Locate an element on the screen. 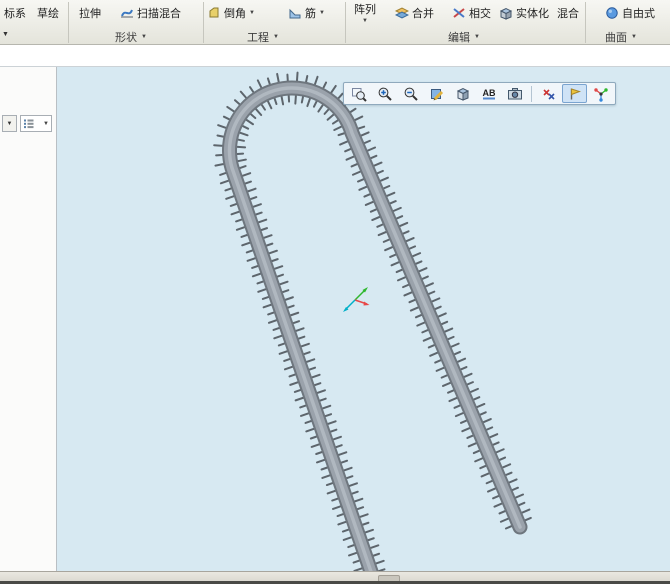 The image size is (670, 584). ribbon-button-swept-blend: 扫描混合 is located at coordinates (150, 13).